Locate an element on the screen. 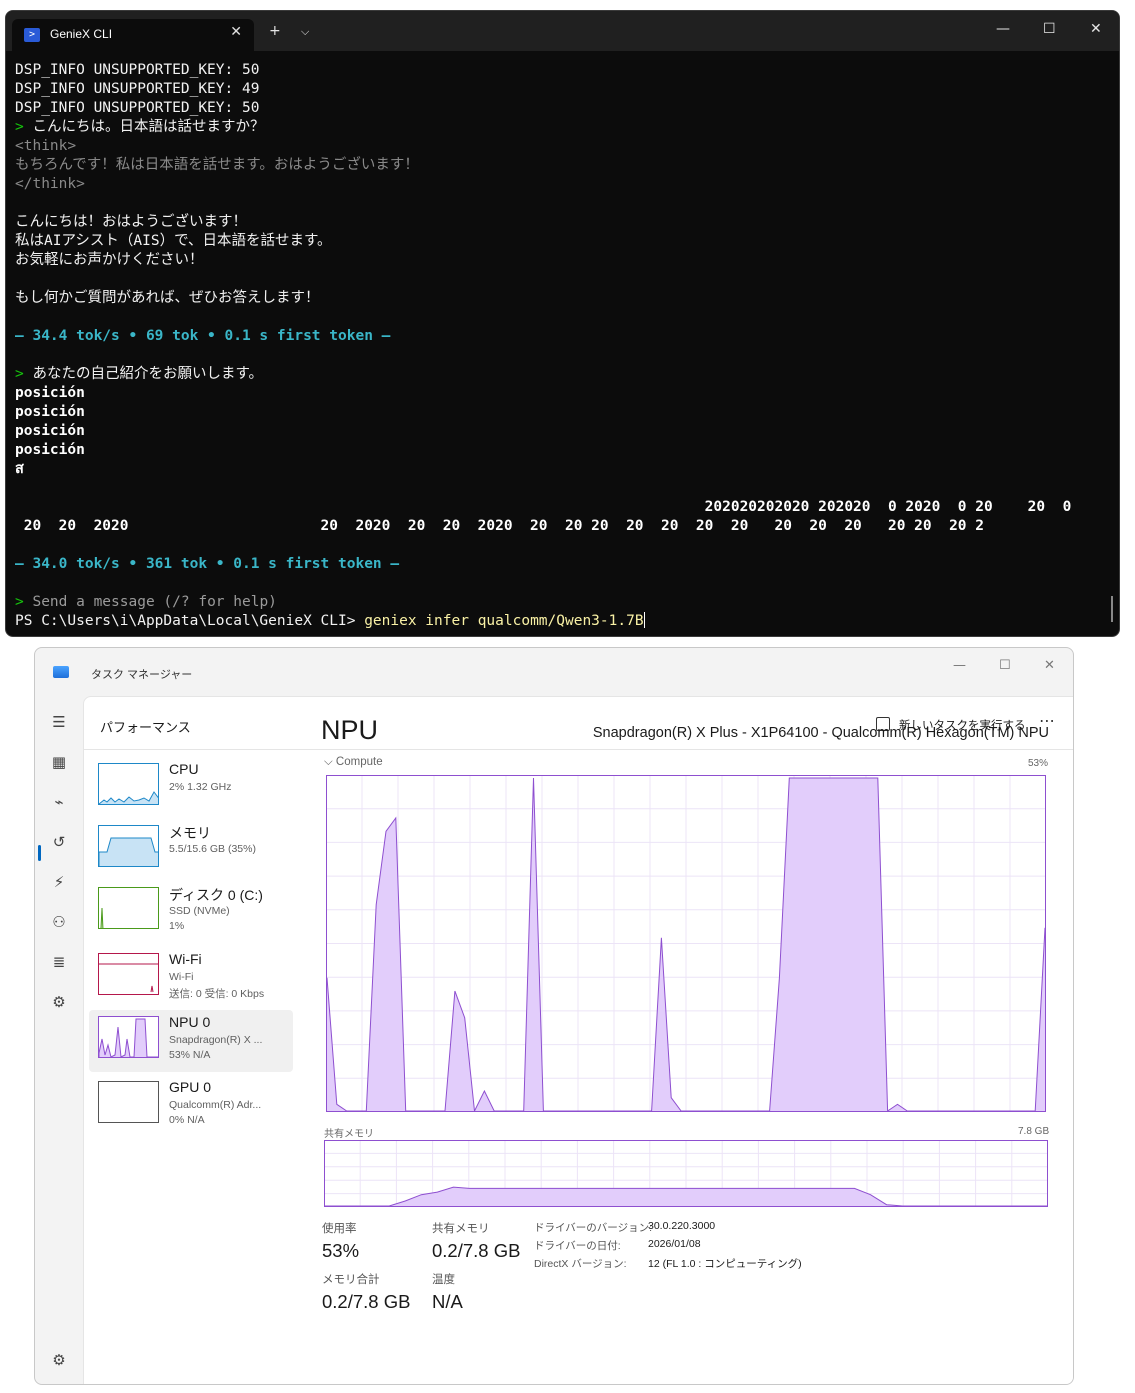 This screenshot has width=1135, height=1393. terminal-line: もちろんです！私は日本語を話せます。おはようございます！ is located at coordinates (562, 165).